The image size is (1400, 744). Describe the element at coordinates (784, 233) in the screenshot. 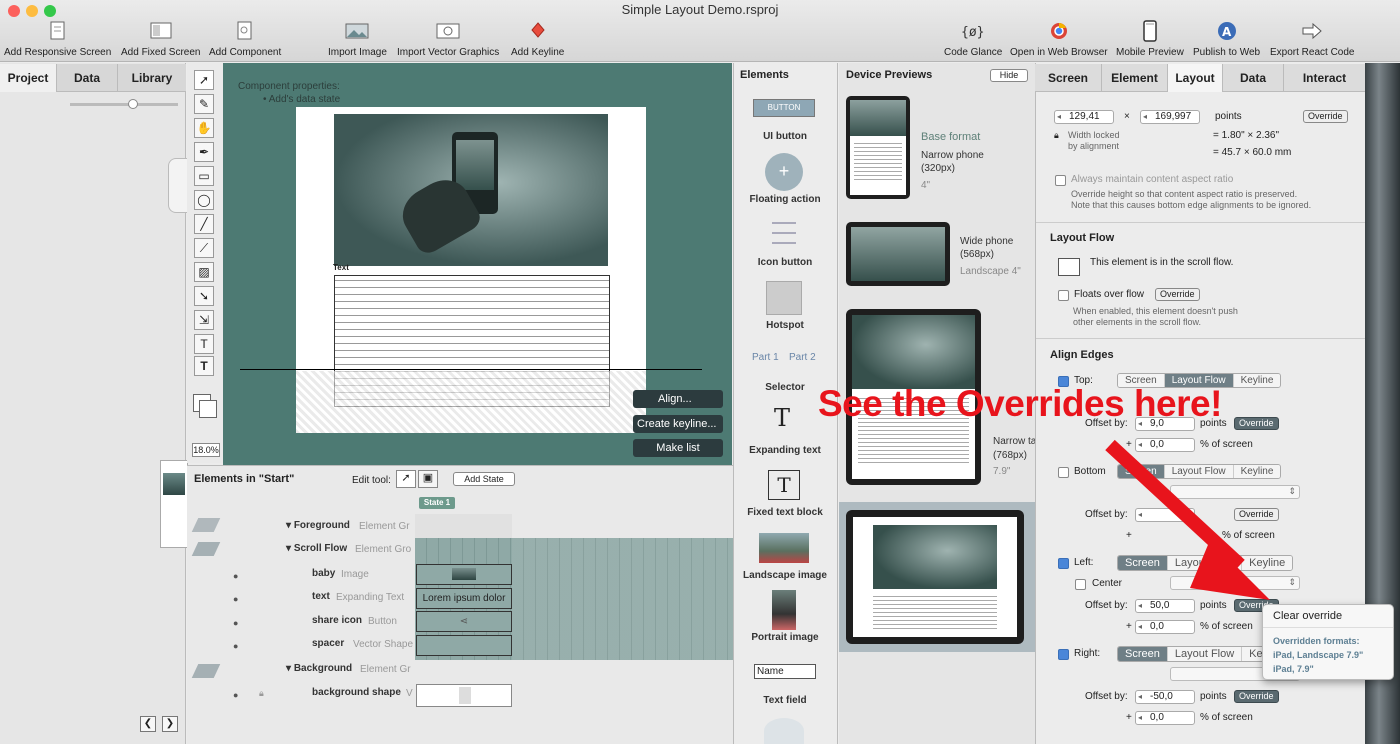

I see `hamburger-icon` at that location.